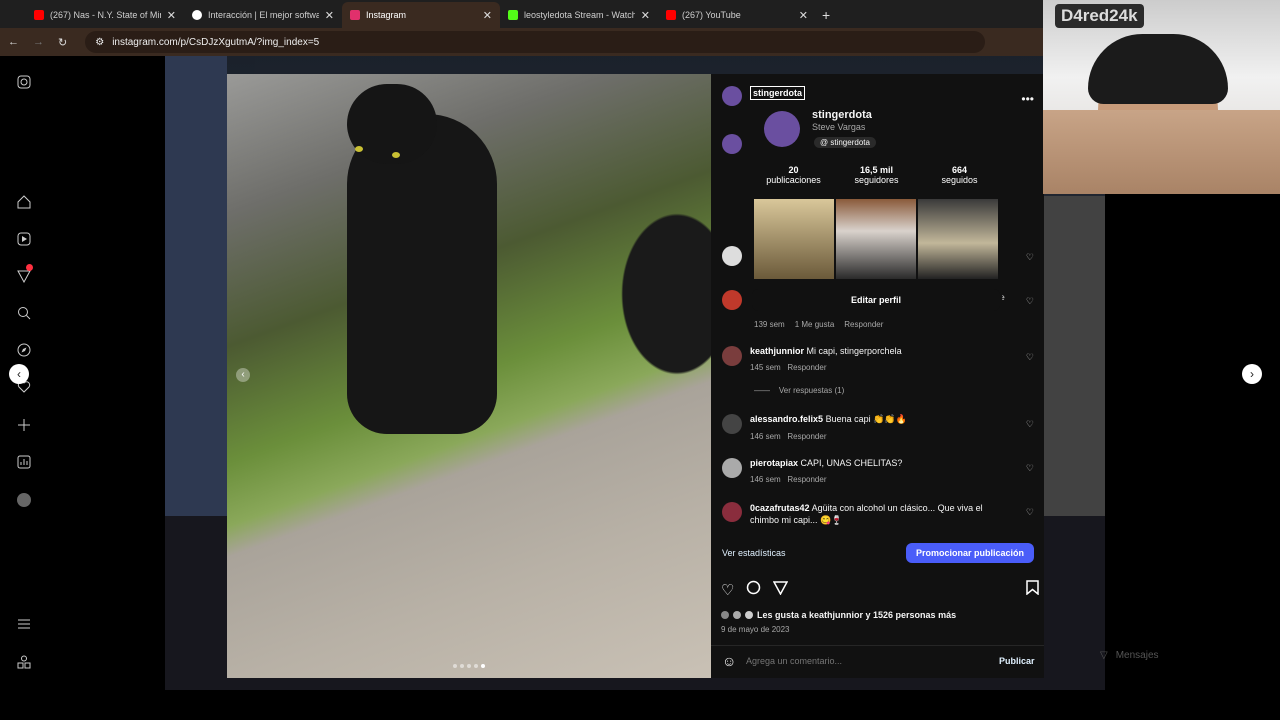 The width and height of the screenshot is (1280, 720). What do you see at coordinates (826, 15) in the screenshot?
I see `new-tab-button: +` at bounding box center [826, 15].